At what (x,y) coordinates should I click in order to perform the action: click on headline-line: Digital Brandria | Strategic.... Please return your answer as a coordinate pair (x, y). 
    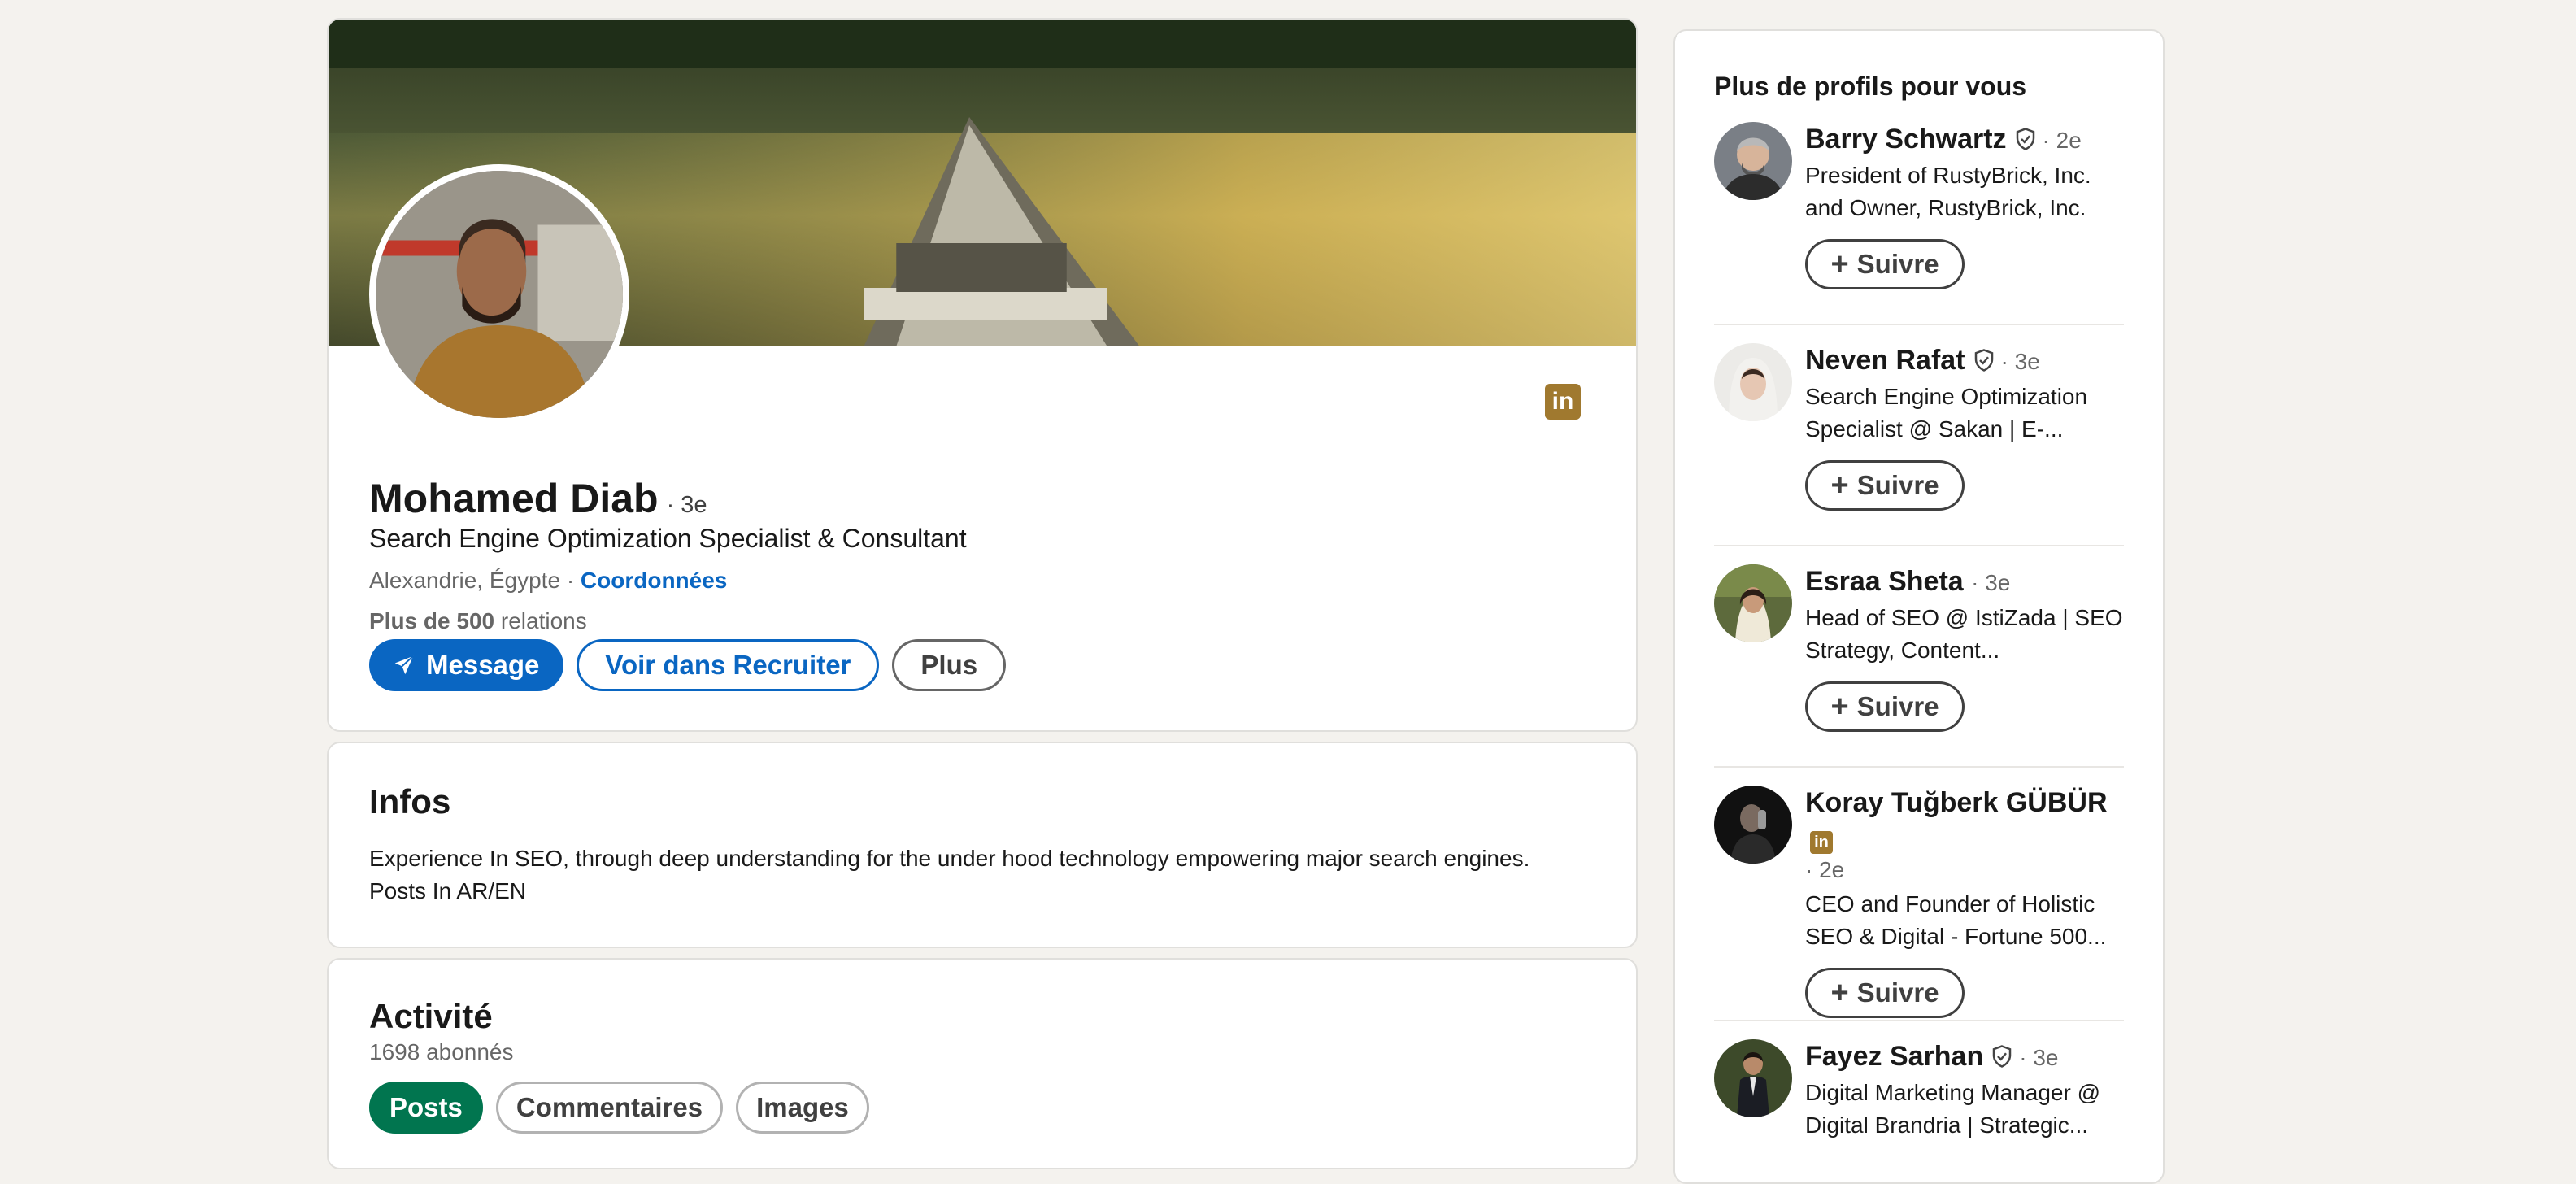
    Looking at the image, I should click on (1947, 1125).